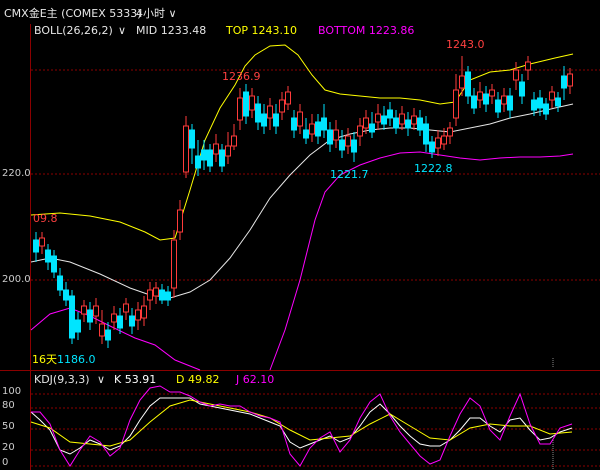 The width and height of the screenshot is (600, 470). Describe the element at coordinates (301, 423) in the screenshot. I see `kdj-d-line` at that location.